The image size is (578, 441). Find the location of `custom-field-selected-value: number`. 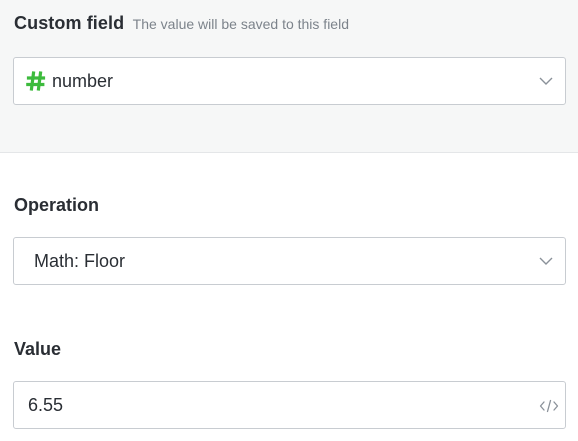

custom-field-selected-value: number is located at coordinates (83, 81).